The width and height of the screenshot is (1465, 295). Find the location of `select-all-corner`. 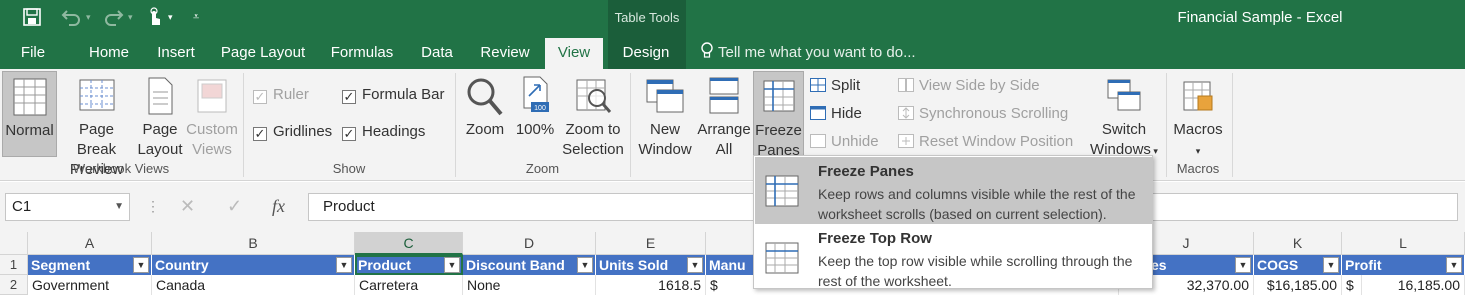

select-all-corner is located at coordinates (14, 243).